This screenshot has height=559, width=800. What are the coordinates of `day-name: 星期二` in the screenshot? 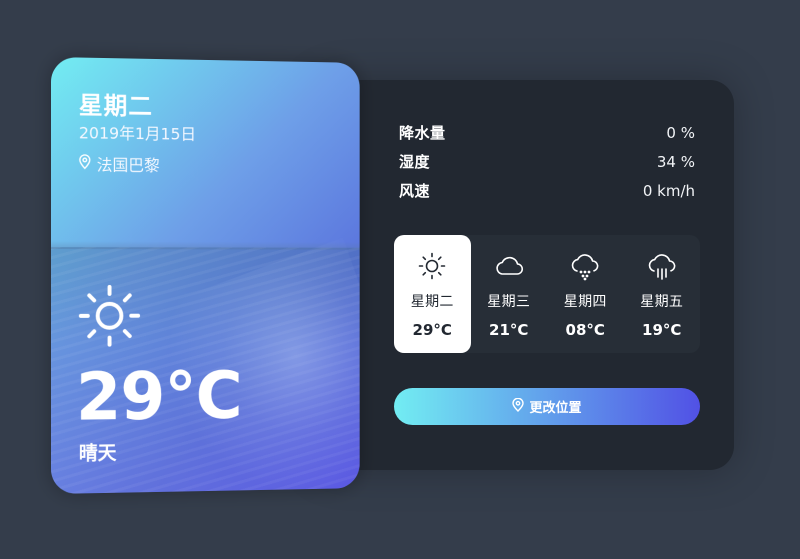 It's located at (432, 302).